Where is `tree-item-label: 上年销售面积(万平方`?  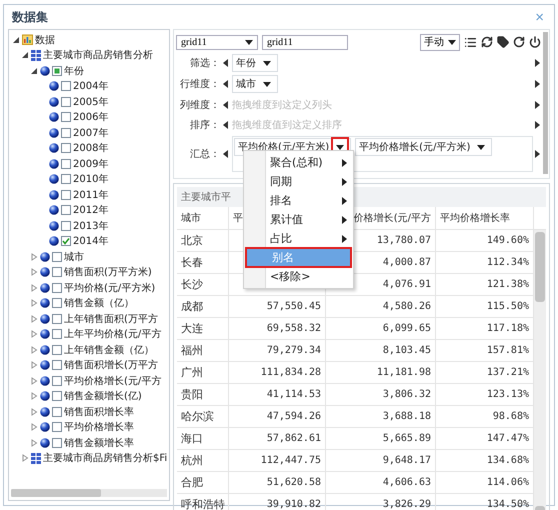
tree-item-label: 上年销售面积(万平方 is located at coordinates (111, 319).